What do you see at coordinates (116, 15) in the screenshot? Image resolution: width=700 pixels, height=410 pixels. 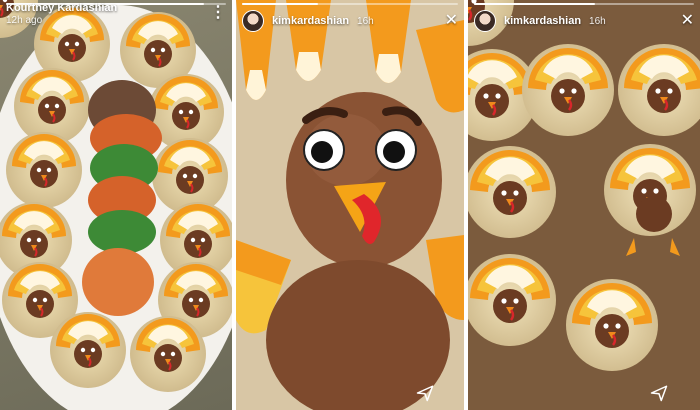 I see `story-header: Kourtney Kardashian 12h ago ⋮` at bounding box center [116, 15].